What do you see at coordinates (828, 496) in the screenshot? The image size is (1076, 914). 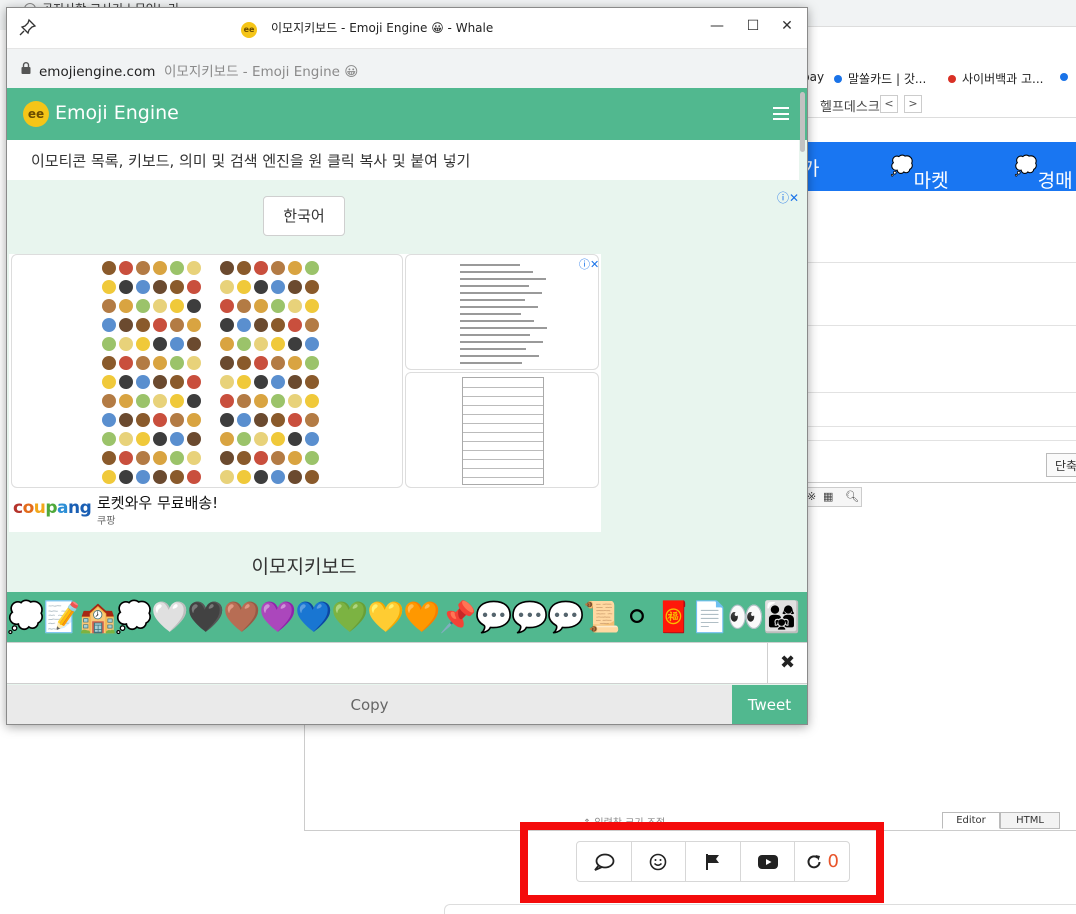 I see `table-icon: ▦` at bounding box center [828, 496].